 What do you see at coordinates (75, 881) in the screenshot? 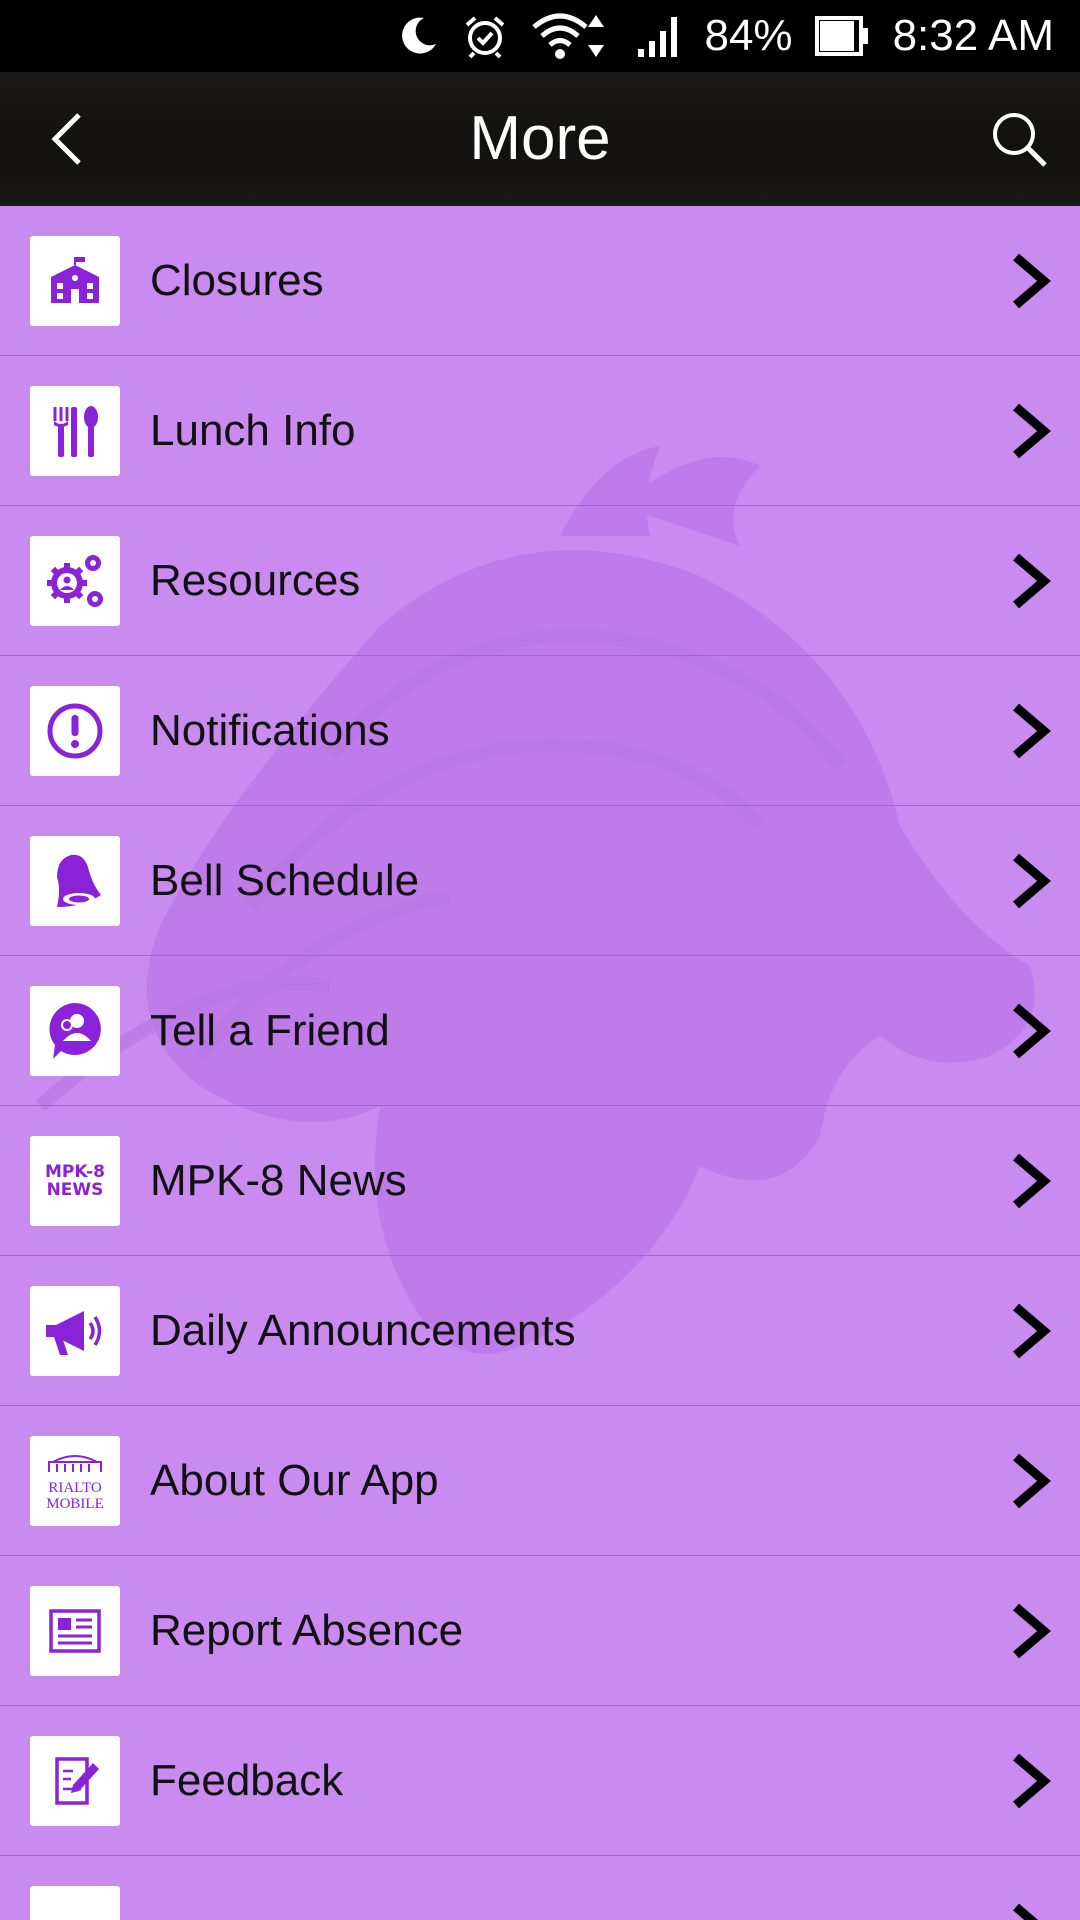
I see `bell-icon` at bounding box center [75, 881].